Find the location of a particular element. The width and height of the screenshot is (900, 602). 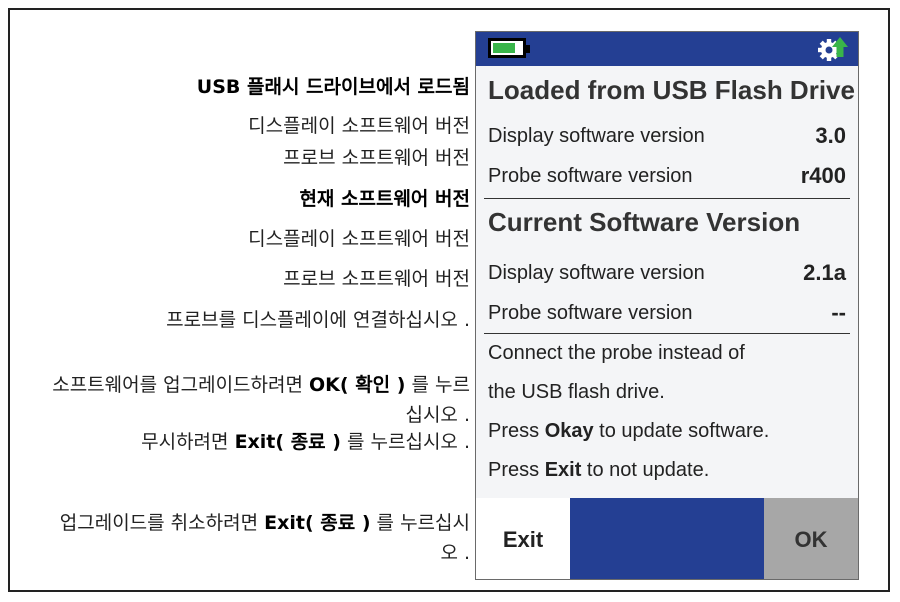

msg-press-exit: Press Exit to not update. is located at coordinates (598, 470).